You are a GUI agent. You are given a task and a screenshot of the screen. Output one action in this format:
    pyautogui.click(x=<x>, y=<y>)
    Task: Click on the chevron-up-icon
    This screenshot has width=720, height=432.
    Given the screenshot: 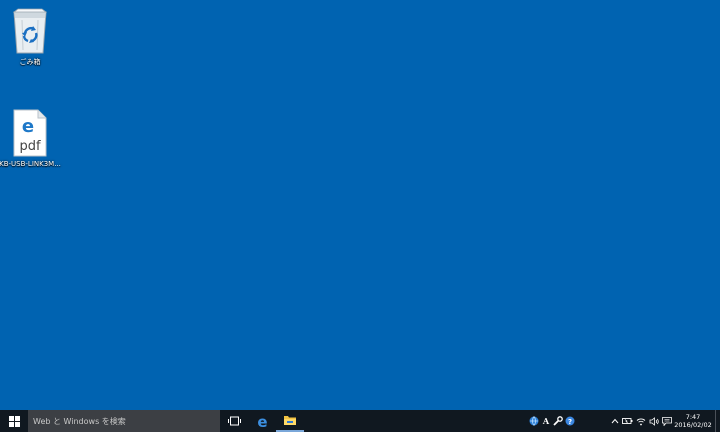 What is the action you would take?
    pyautogui.click(x=614, y=421)
    